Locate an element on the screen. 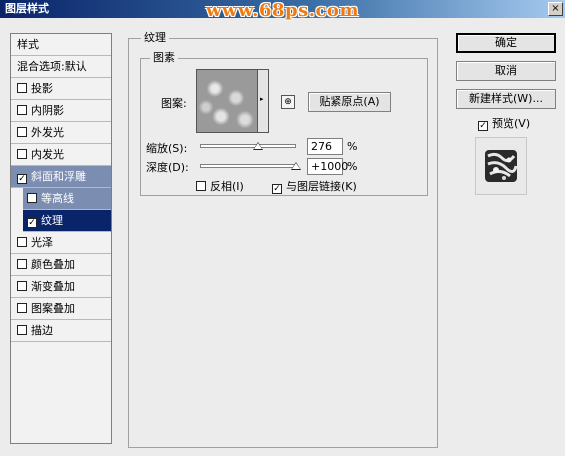 The height and width of the screenshot is (456, 565). style-item-pattern-overlay: 图案叠加 is located at coordinates (61, 309).